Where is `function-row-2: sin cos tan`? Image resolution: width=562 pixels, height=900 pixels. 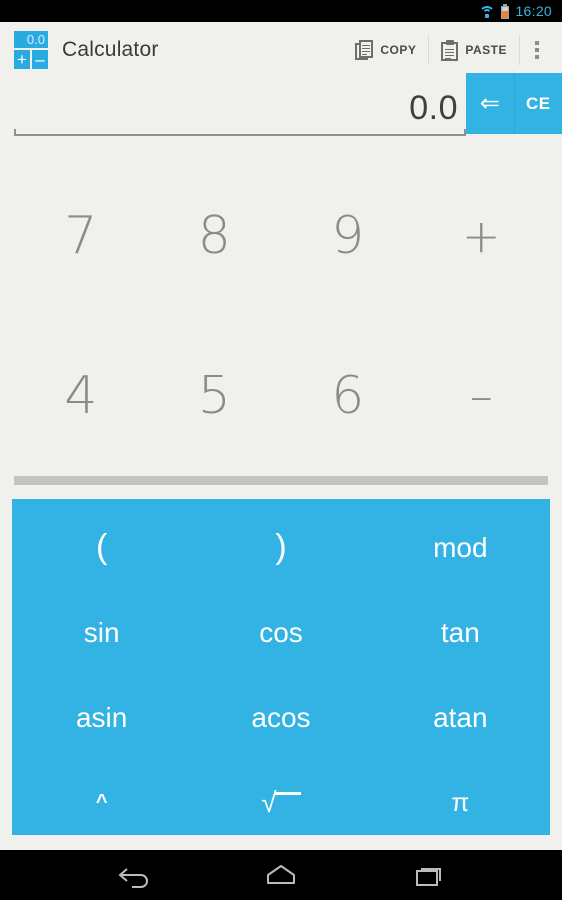
function-row-2: sin cos tan is located at coordinates (281, 632).